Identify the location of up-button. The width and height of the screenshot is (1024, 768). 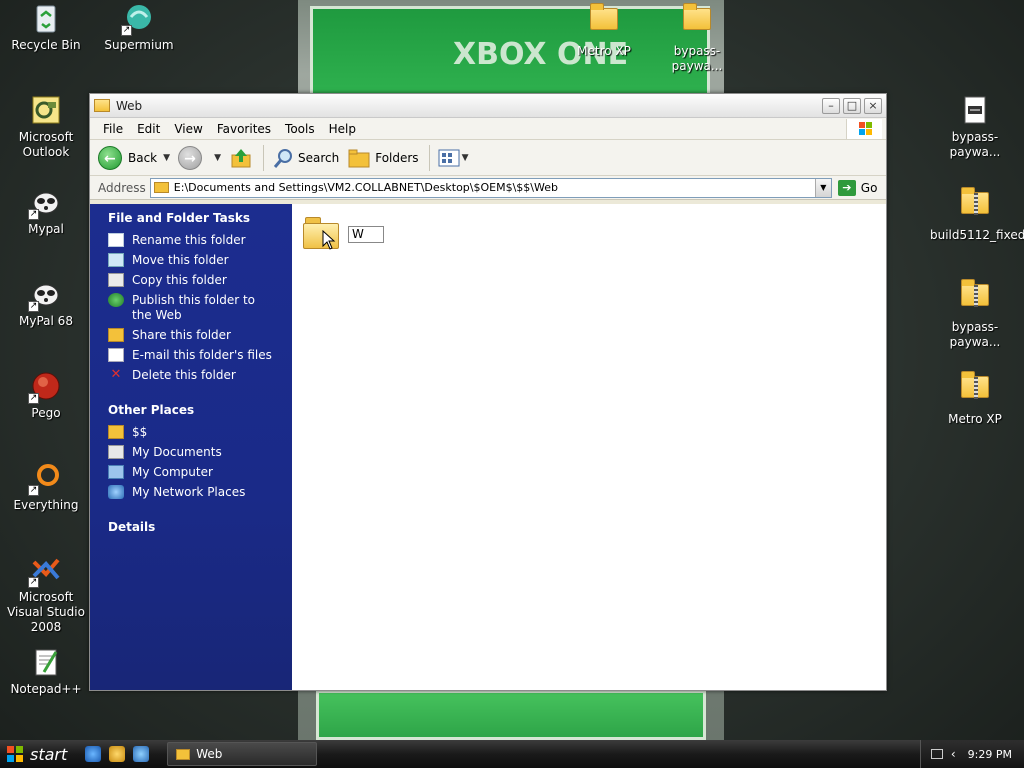
(241, 158).